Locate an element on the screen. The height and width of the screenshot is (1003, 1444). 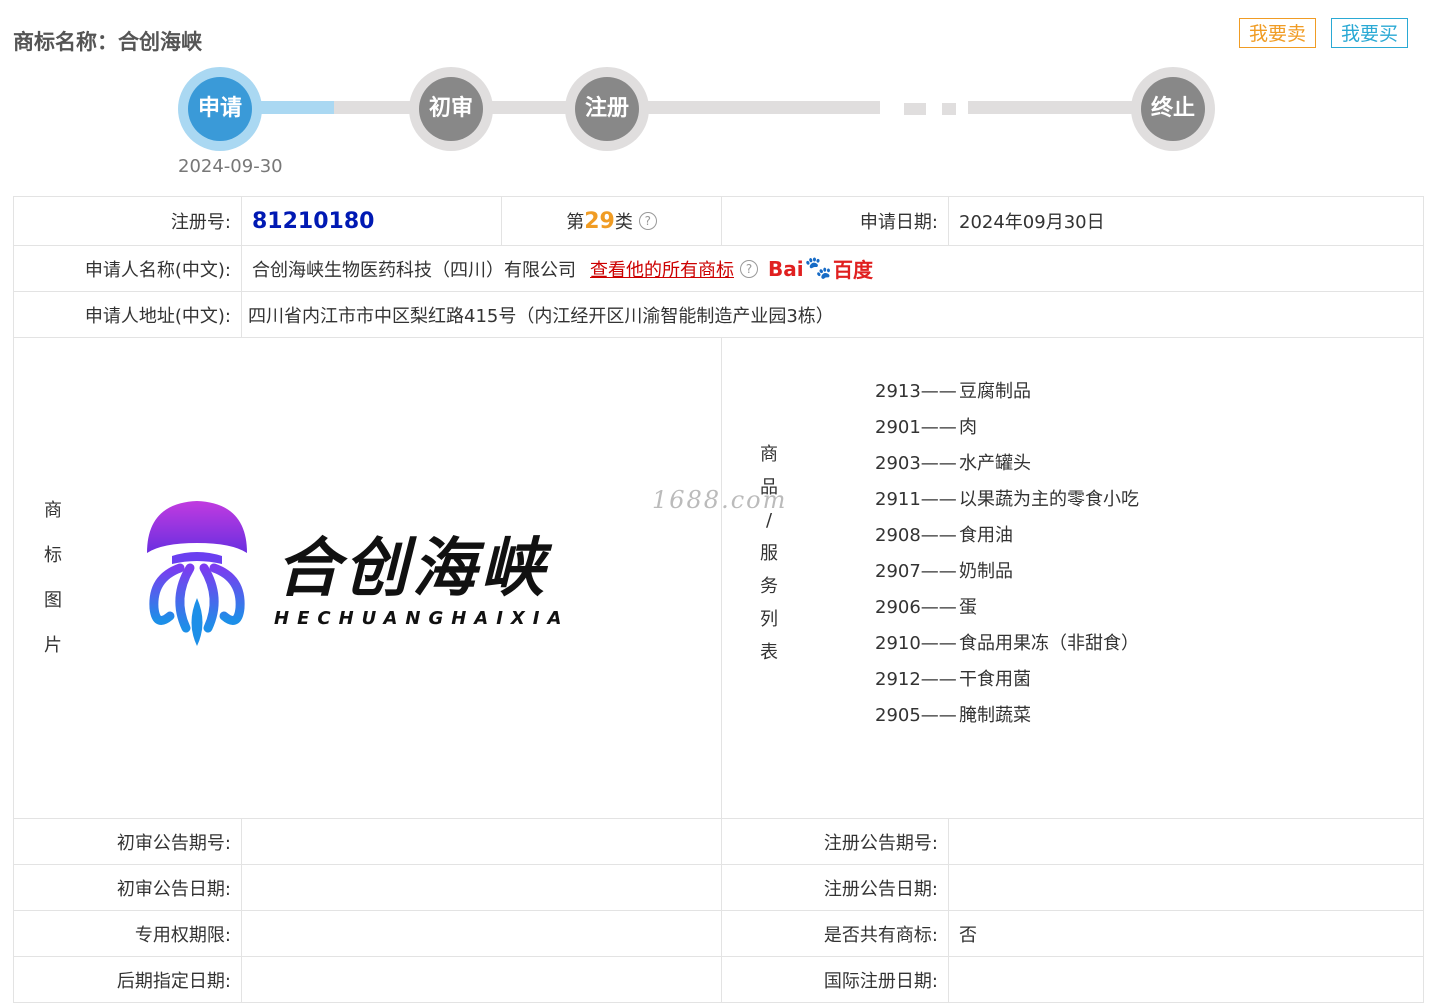
label-char: 服 is located at coordinates (769, 553).